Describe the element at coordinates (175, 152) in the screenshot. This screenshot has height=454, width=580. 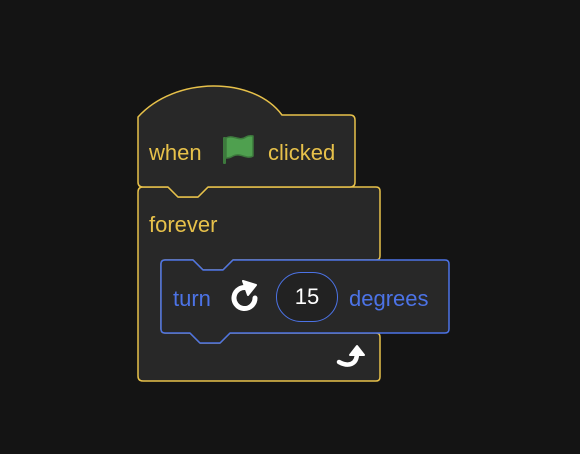
I see `when-label: when` at that location.